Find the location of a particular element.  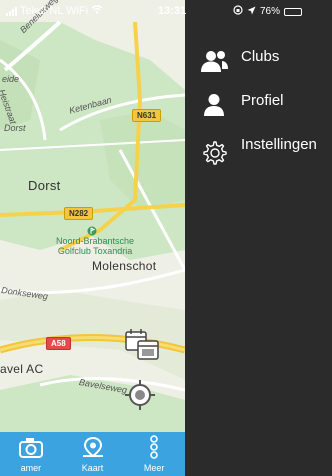

menu-item-clubs: Clubs is located at coordinates (265, 61).